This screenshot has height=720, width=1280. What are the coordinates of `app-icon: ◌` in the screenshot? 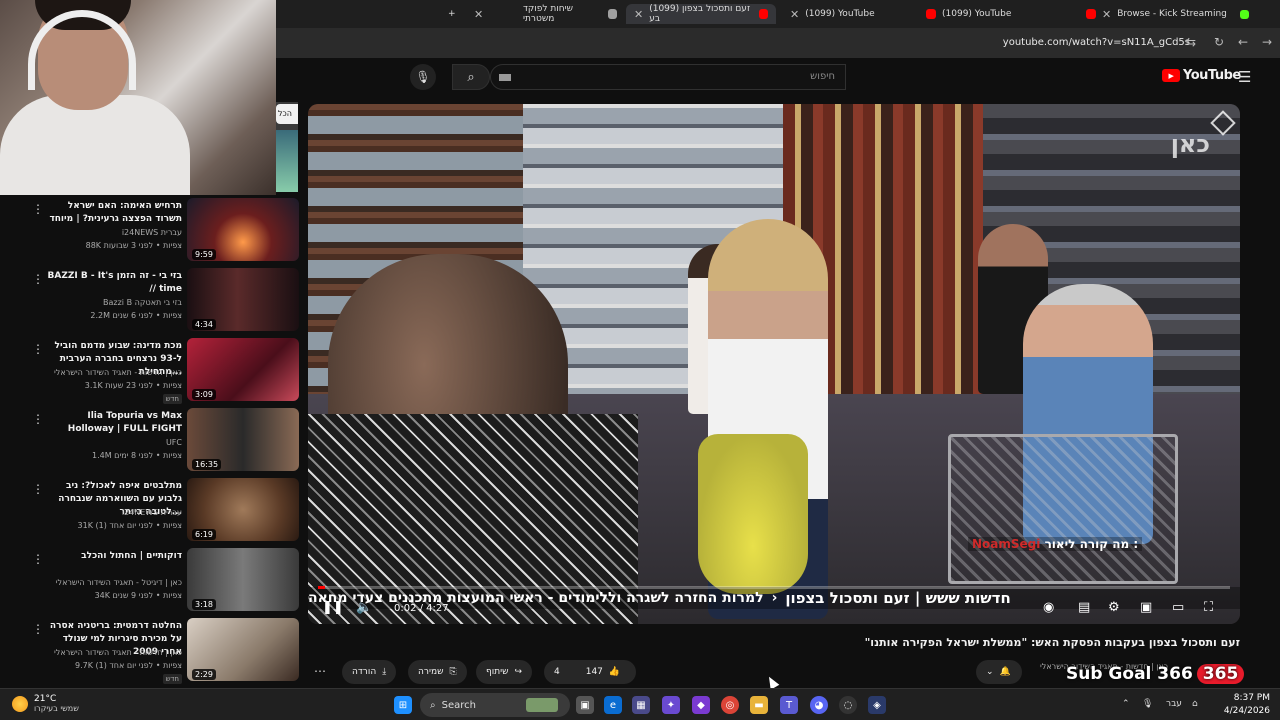 It's located at (848, 705).